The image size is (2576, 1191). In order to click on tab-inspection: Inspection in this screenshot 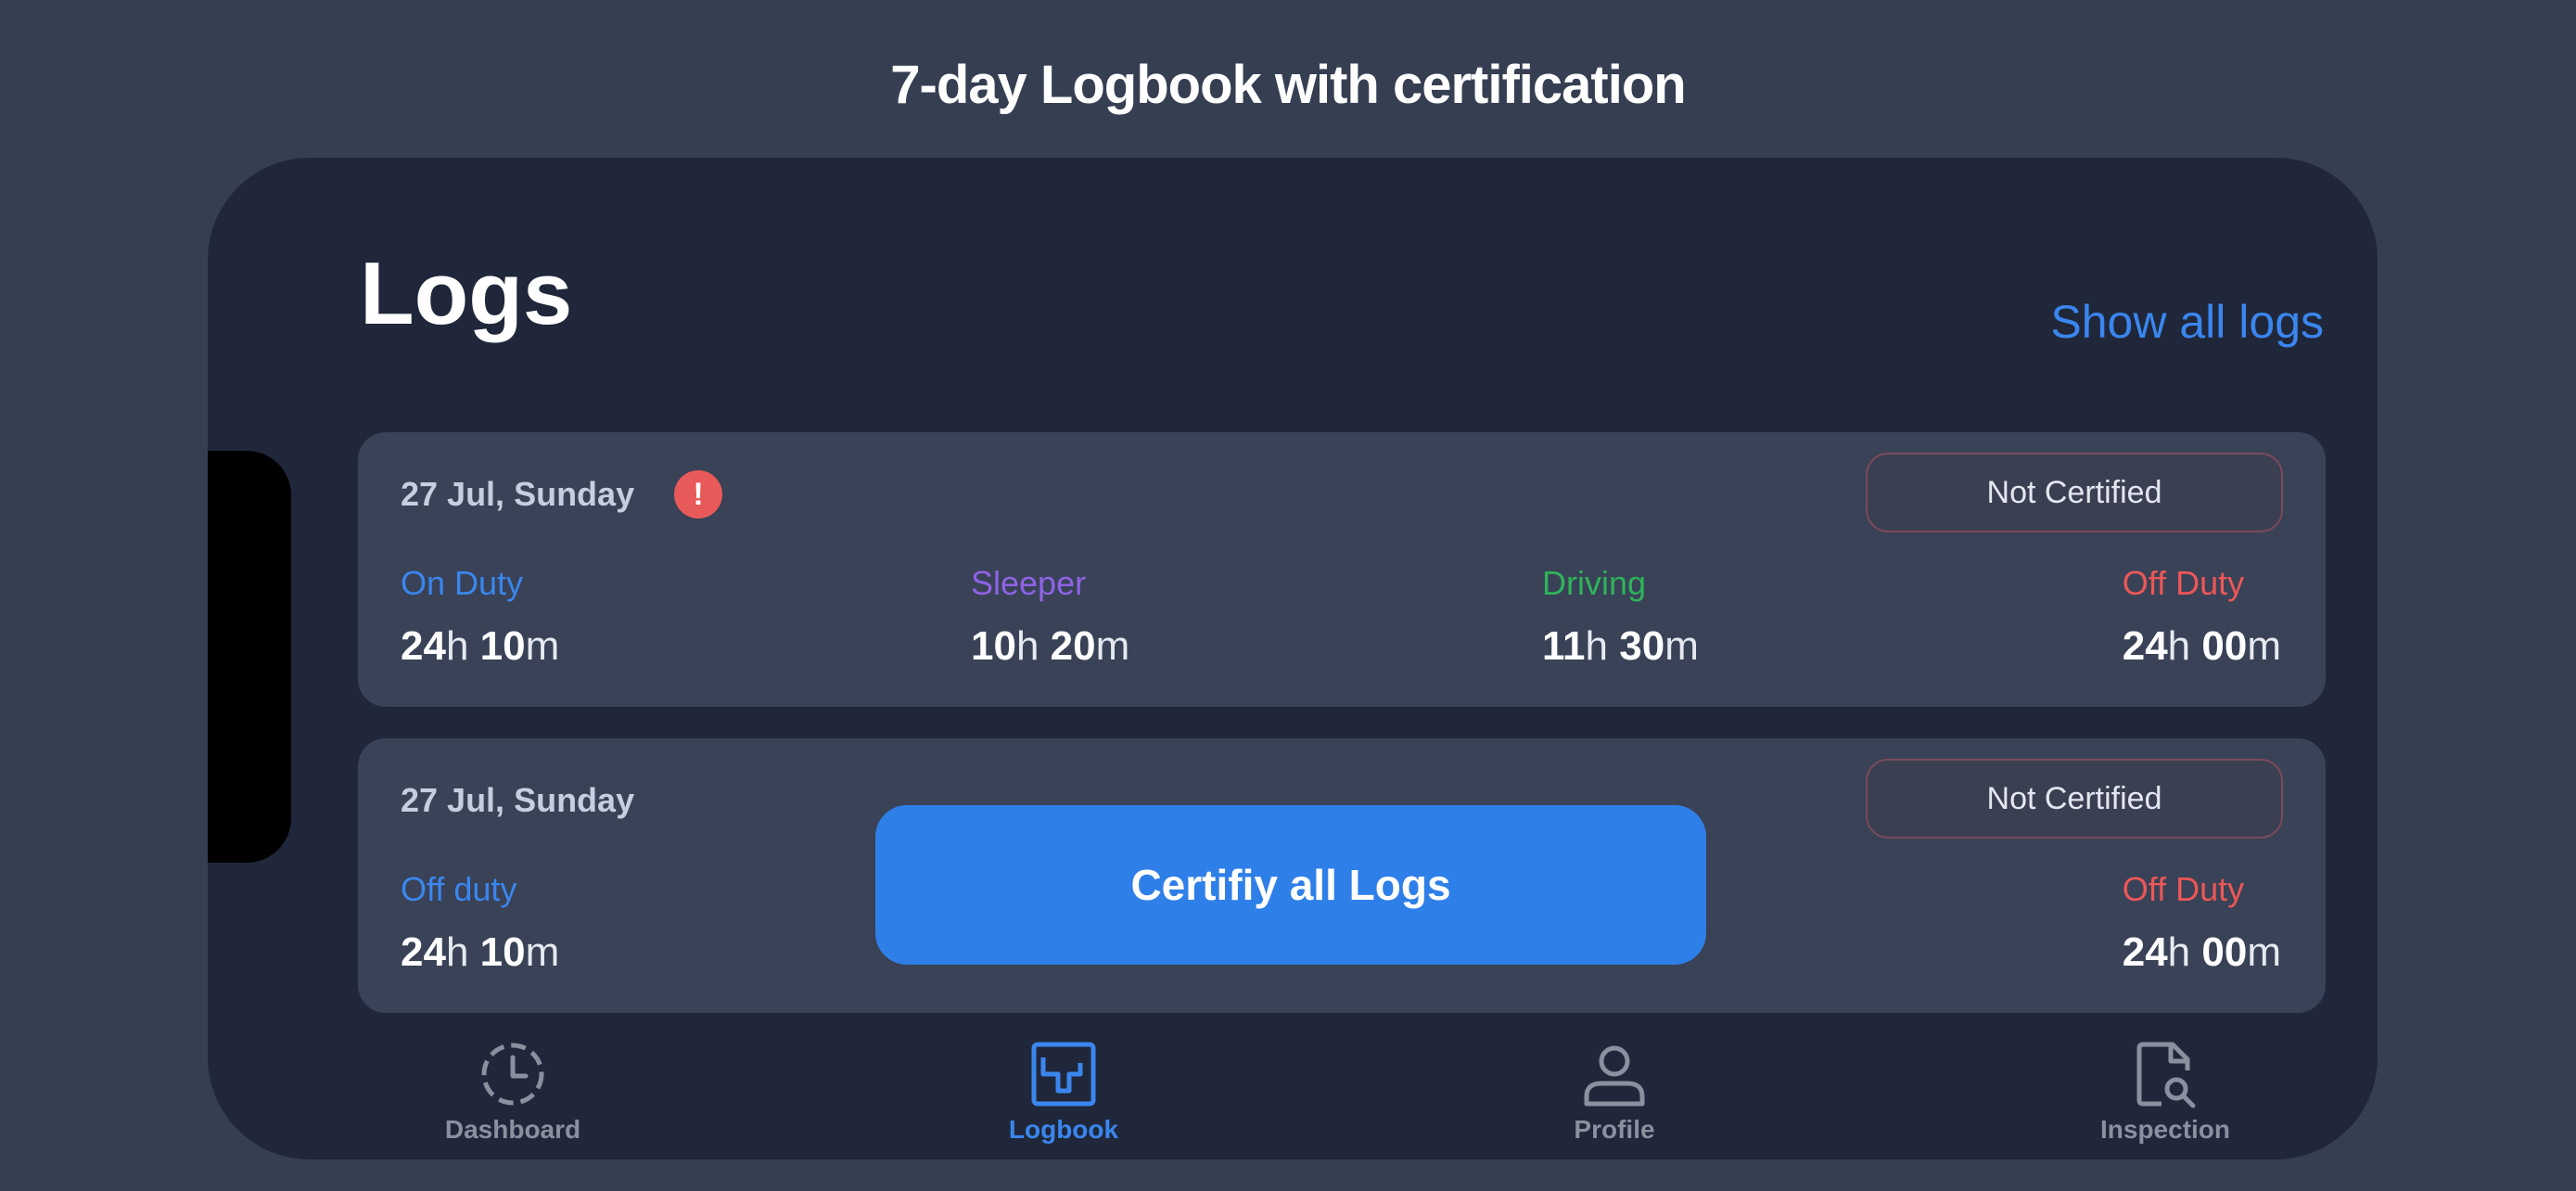, I will do `click(2165, 1099)`.